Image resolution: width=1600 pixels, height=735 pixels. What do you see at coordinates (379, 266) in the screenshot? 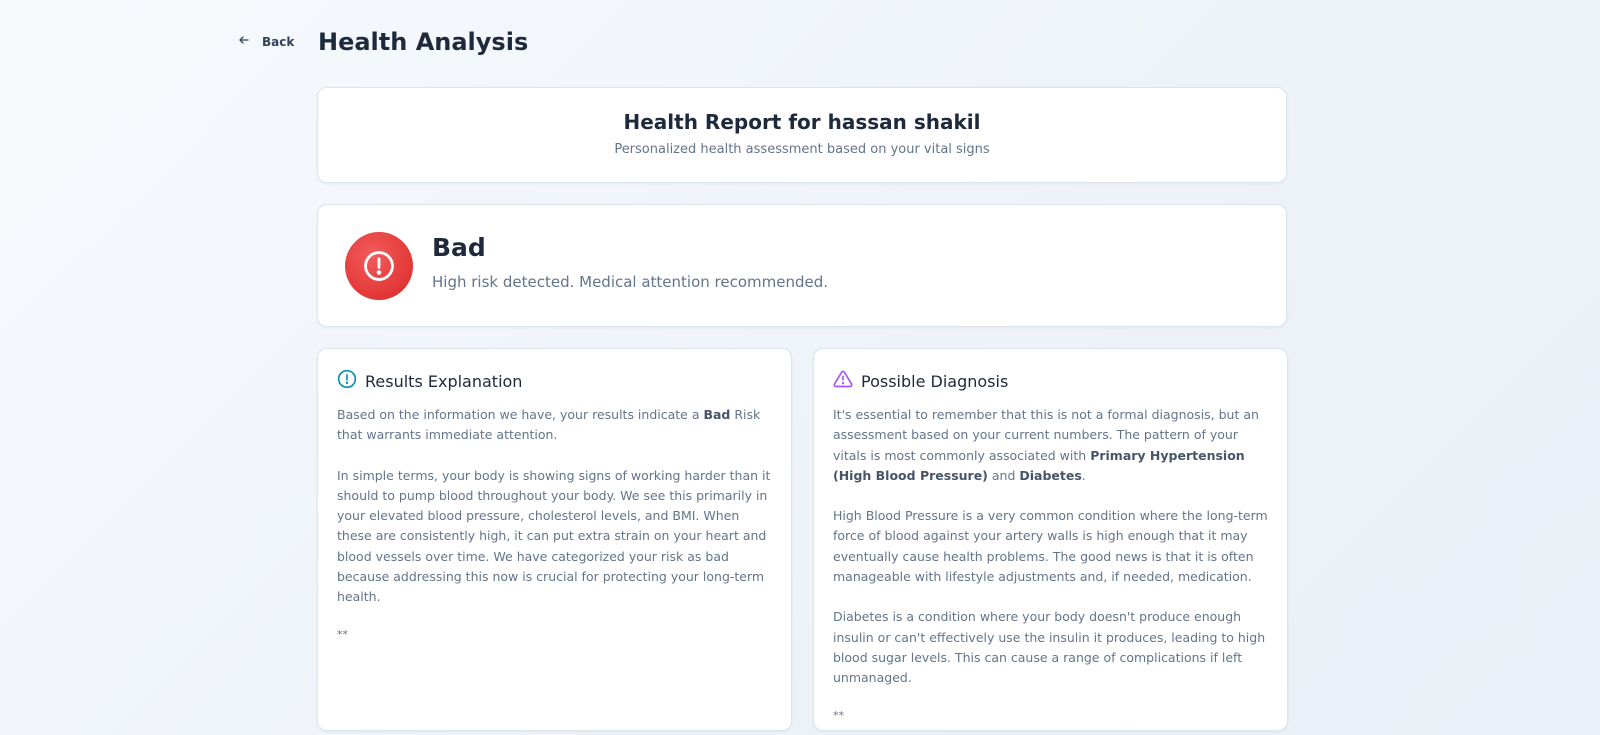
I see `alert-circle-icon` at bounding box center [379, 266].